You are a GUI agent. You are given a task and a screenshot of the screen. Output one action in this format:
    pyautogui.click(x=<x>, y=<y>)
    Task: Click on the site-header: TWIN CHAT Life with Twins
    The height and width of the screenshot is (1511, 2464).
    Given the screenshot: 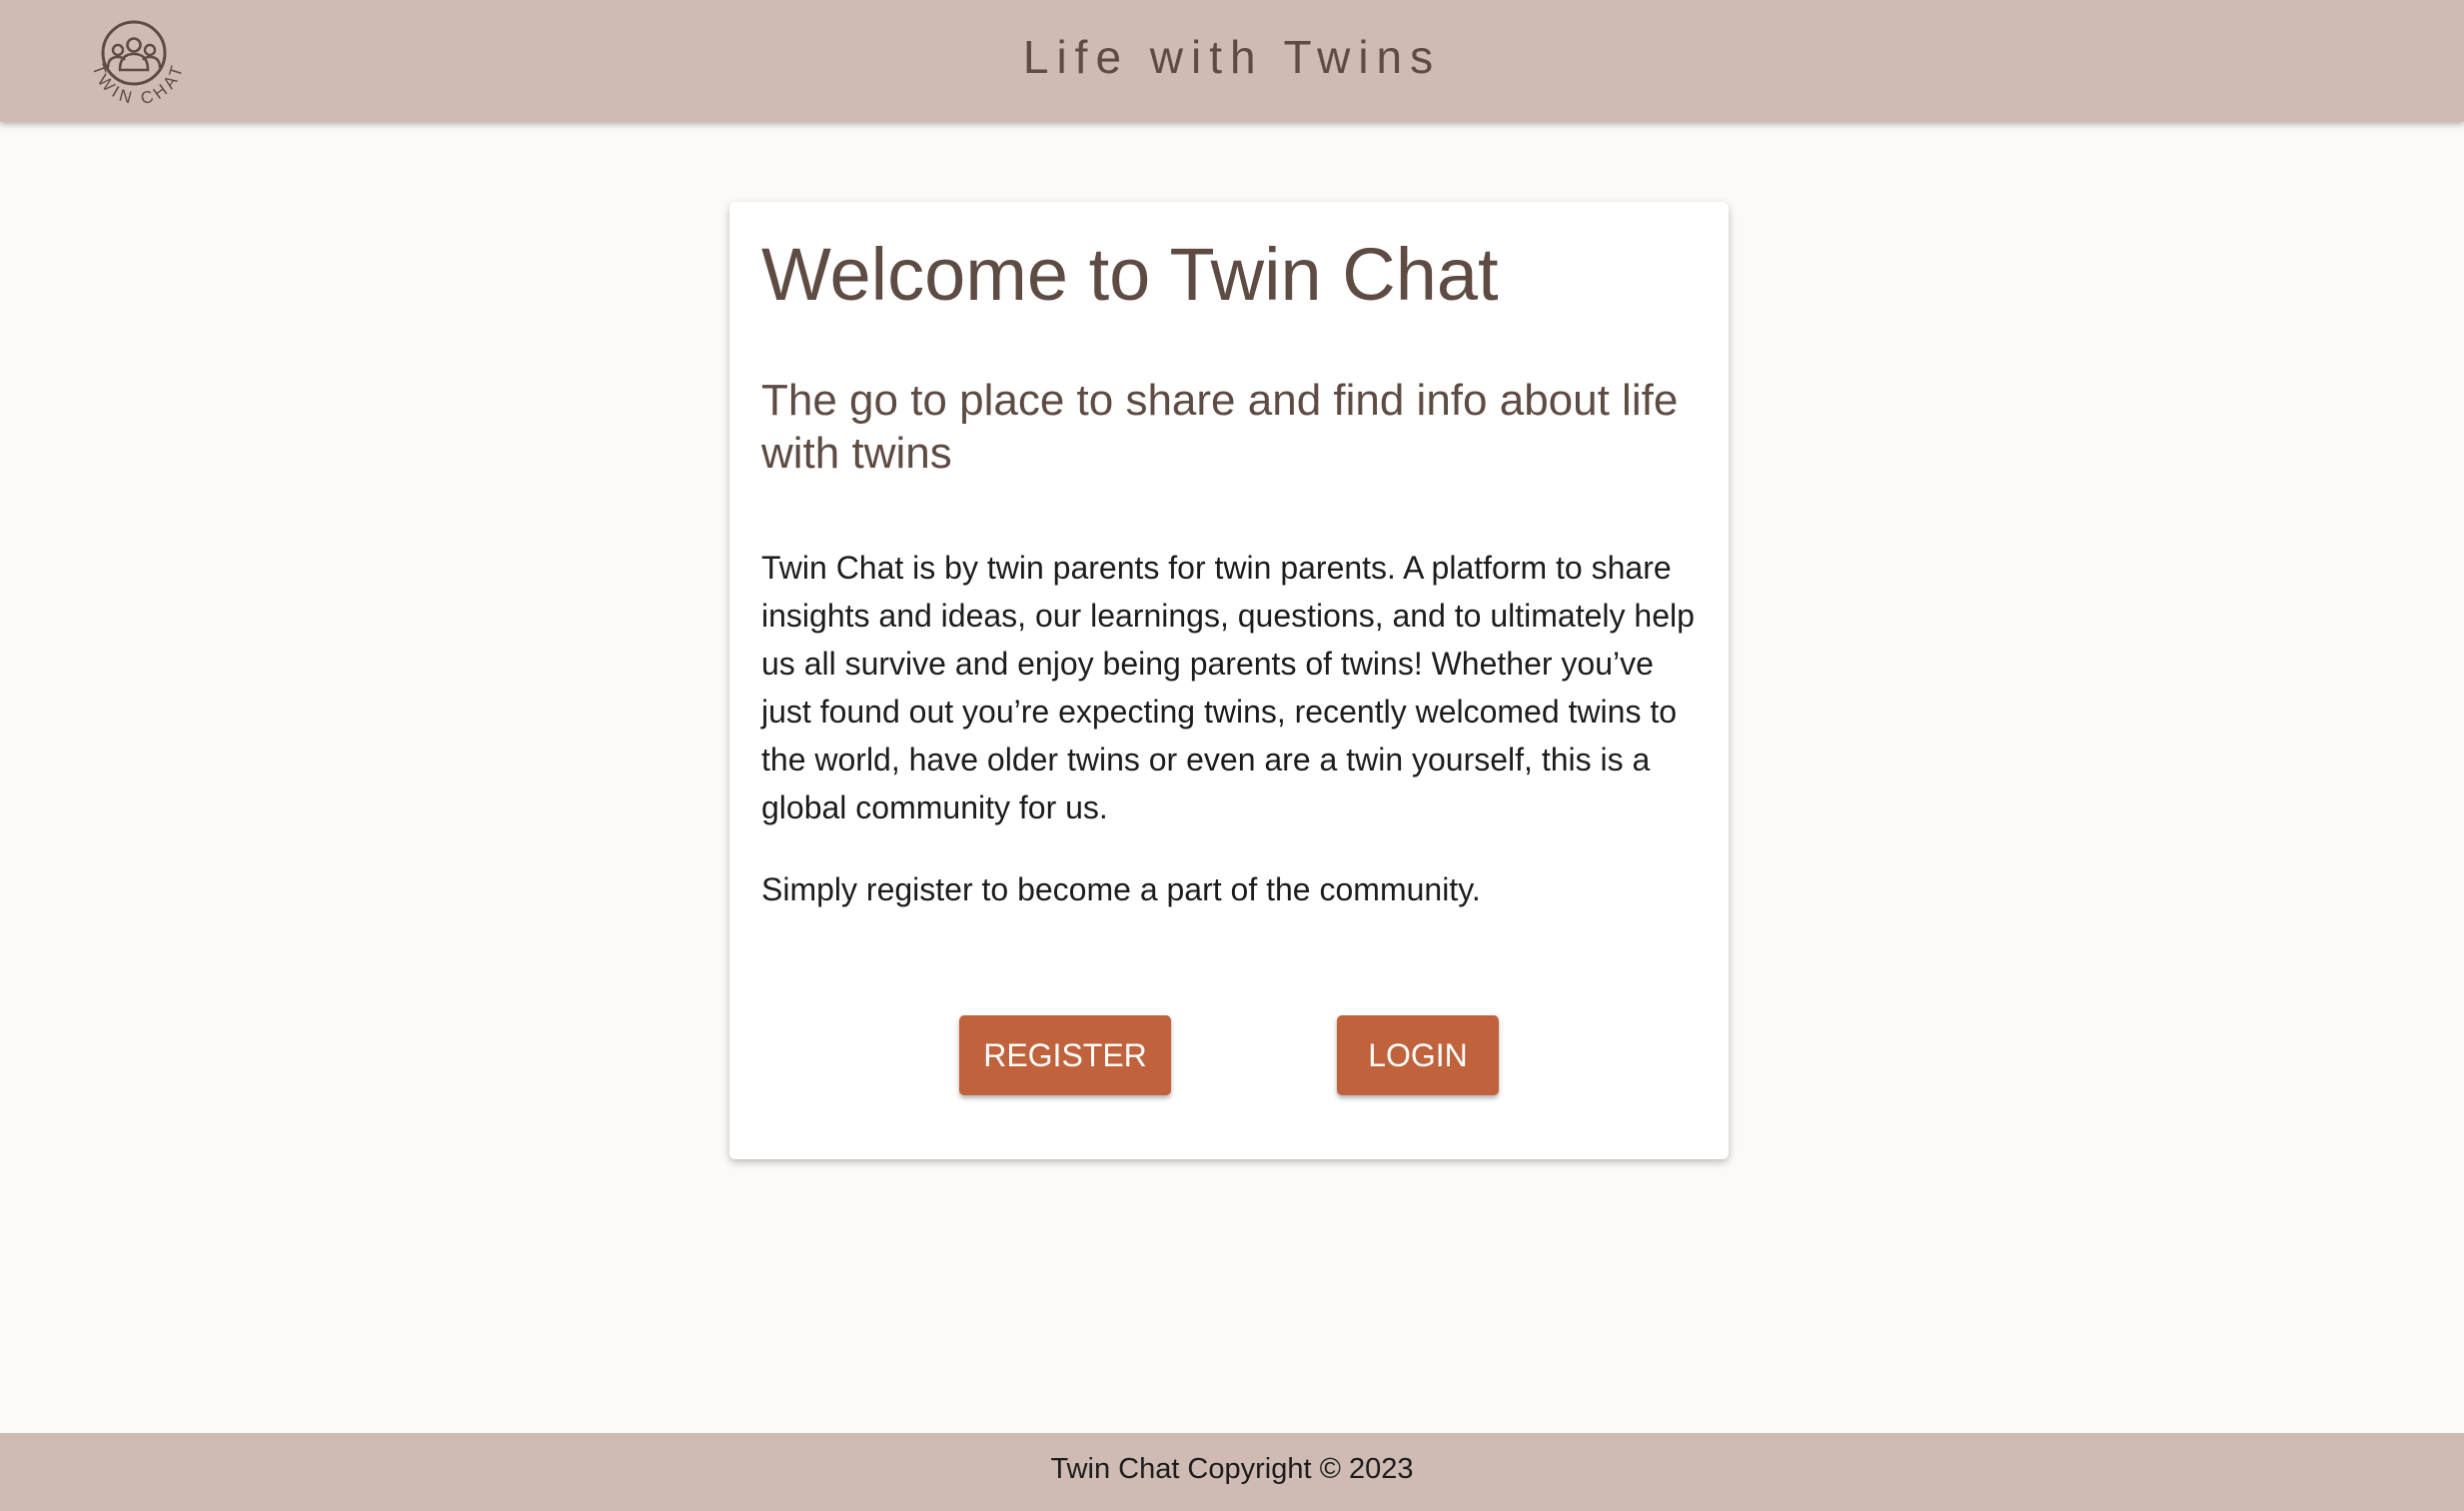 What is the action you would take?
    pyautogui.click(x=1232, y=61)
    